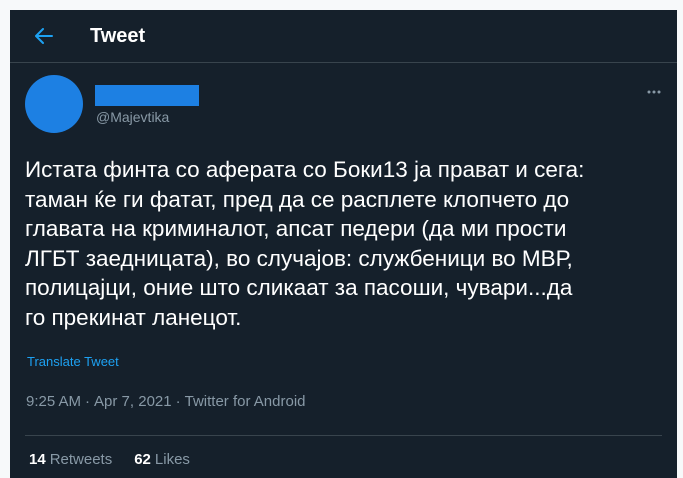  Describe the element at coordinates (132, 117) in the screenshot. I see `author-handle: @Majevtika` at that location.